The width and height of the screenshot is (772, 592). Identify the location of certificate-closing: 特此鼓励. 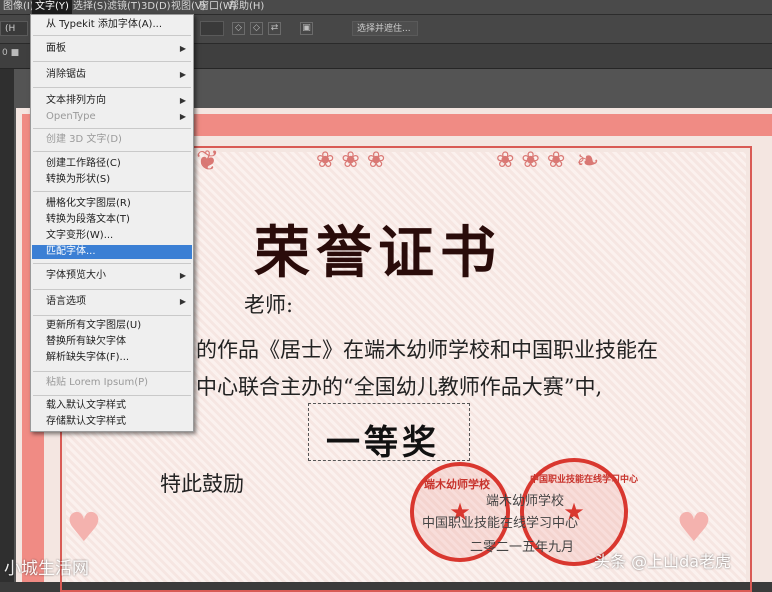
(202, 484).